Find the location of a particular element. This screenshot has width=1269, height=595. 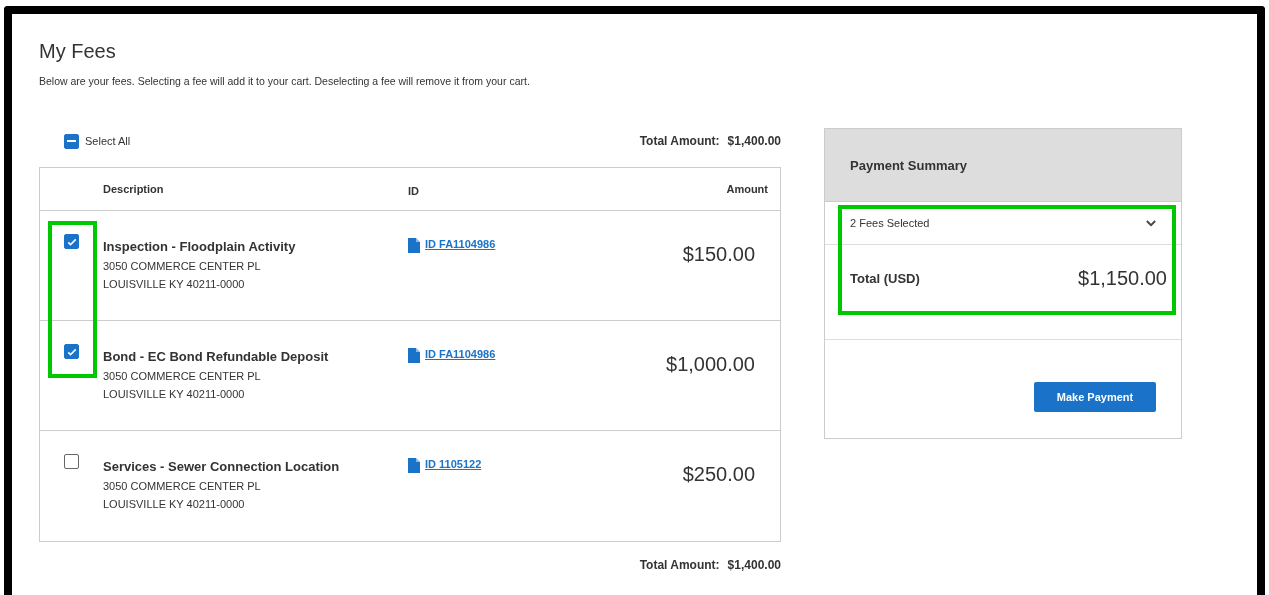

select-all-checkbox is located at coordinates (71, 141).